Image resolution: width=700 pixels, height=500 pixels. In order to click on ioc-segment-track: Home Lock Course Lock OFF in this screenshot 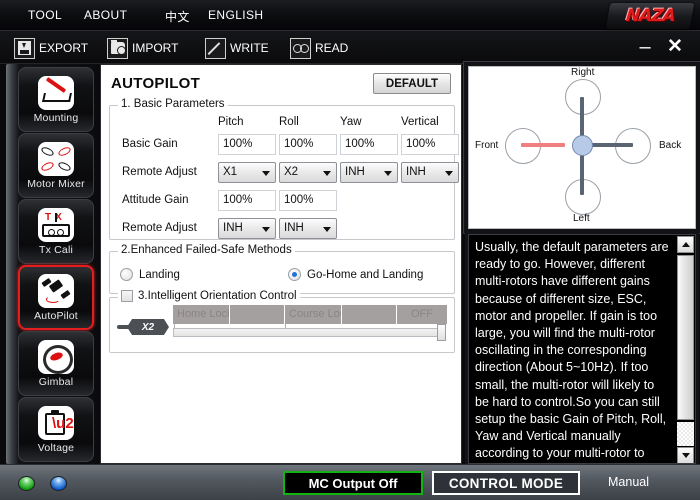, I will do `click(310, 314)`.